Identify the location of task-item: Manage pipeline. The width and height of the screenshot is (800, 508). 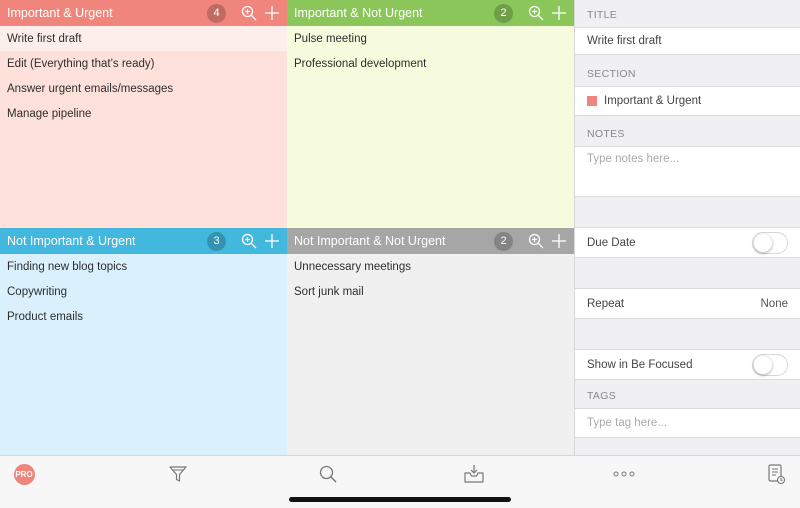
(143, 113).